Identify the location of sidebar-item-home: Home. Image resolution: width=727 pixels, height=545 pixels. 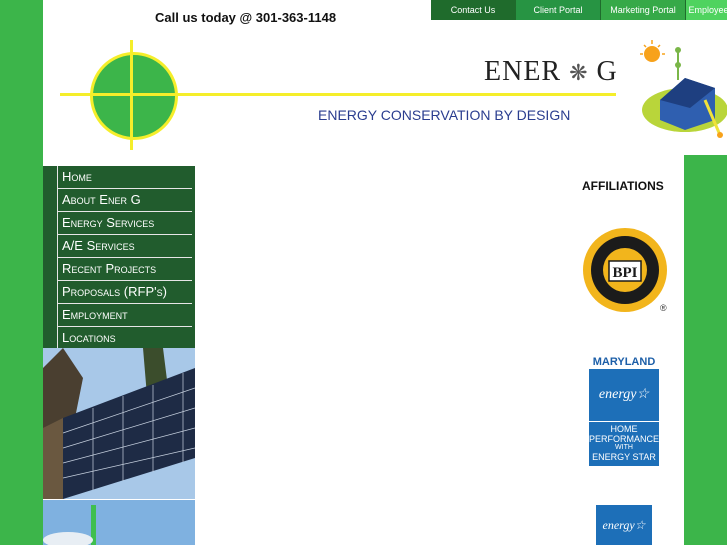
(124, 177).